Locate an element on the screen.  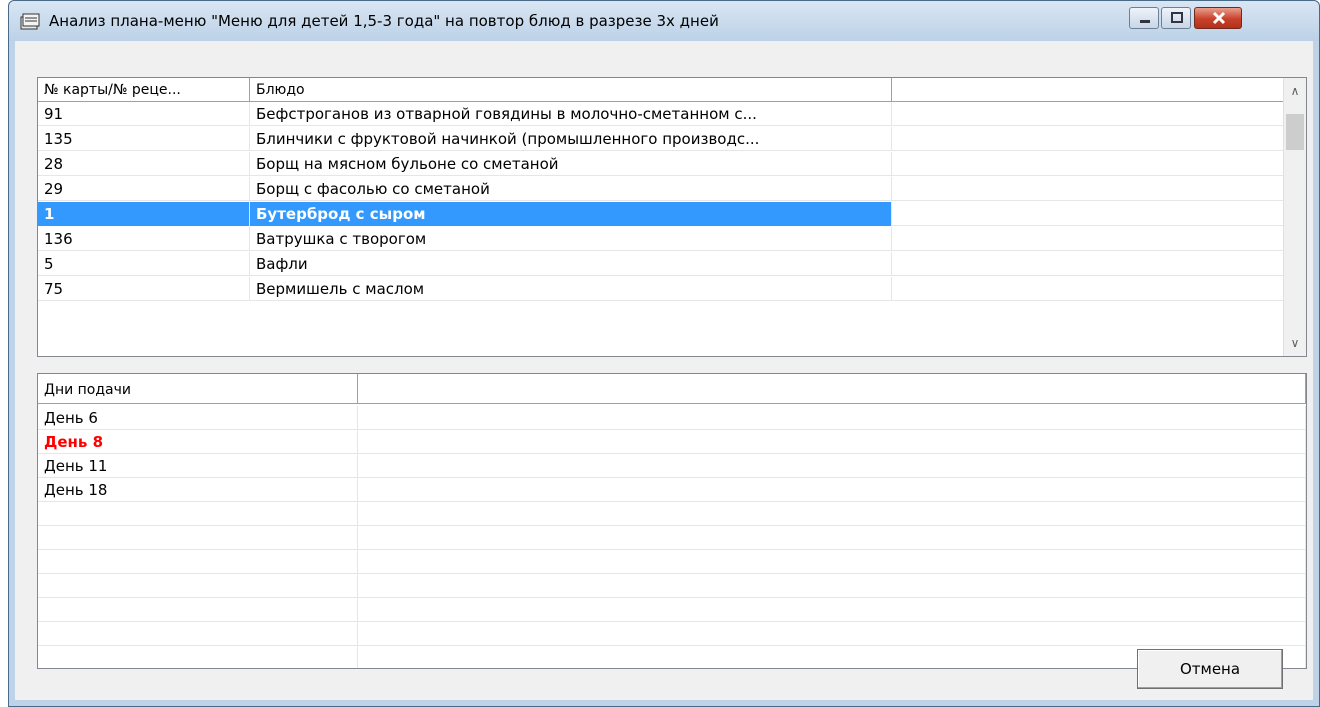
dish-name-cell: Борщ с фасолью со сметаной is located at coordinates (571, 189).